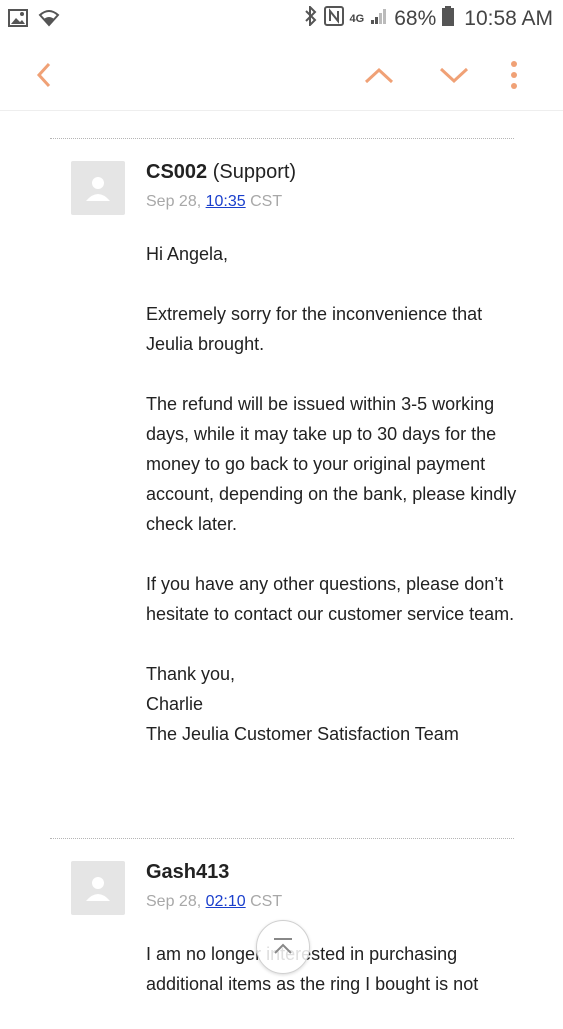 This screenshot has width=563, height=1029. I want to click on sender-name: CS002, so click(177, 172).